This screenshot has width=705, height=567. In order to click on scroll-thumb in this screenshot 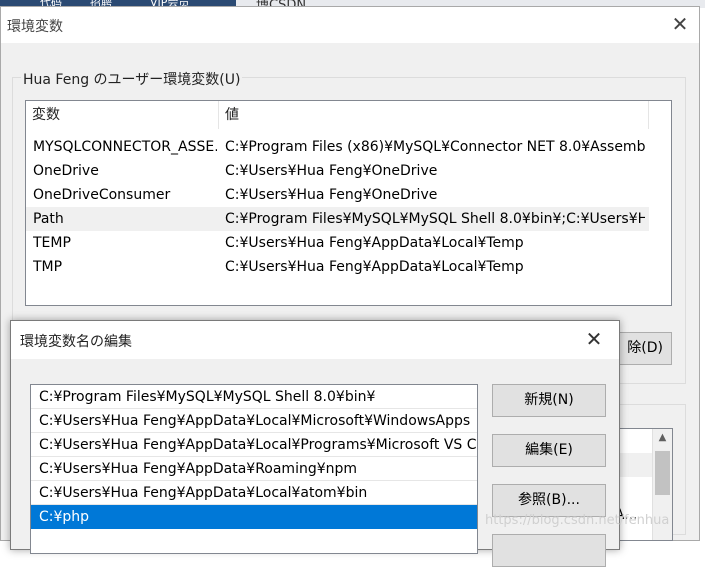, I will do `click(662, 473)`.